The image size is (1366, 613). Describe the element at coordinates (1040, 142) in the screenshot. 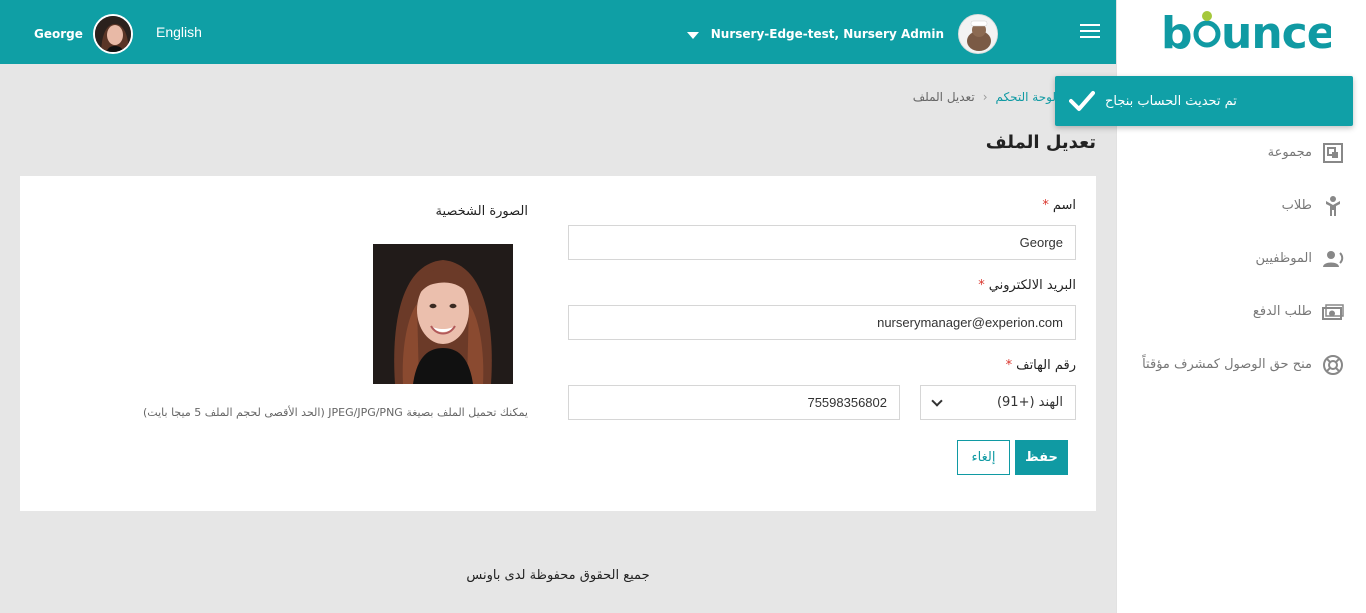

I see `page-title: تعديل الملف` at that location.